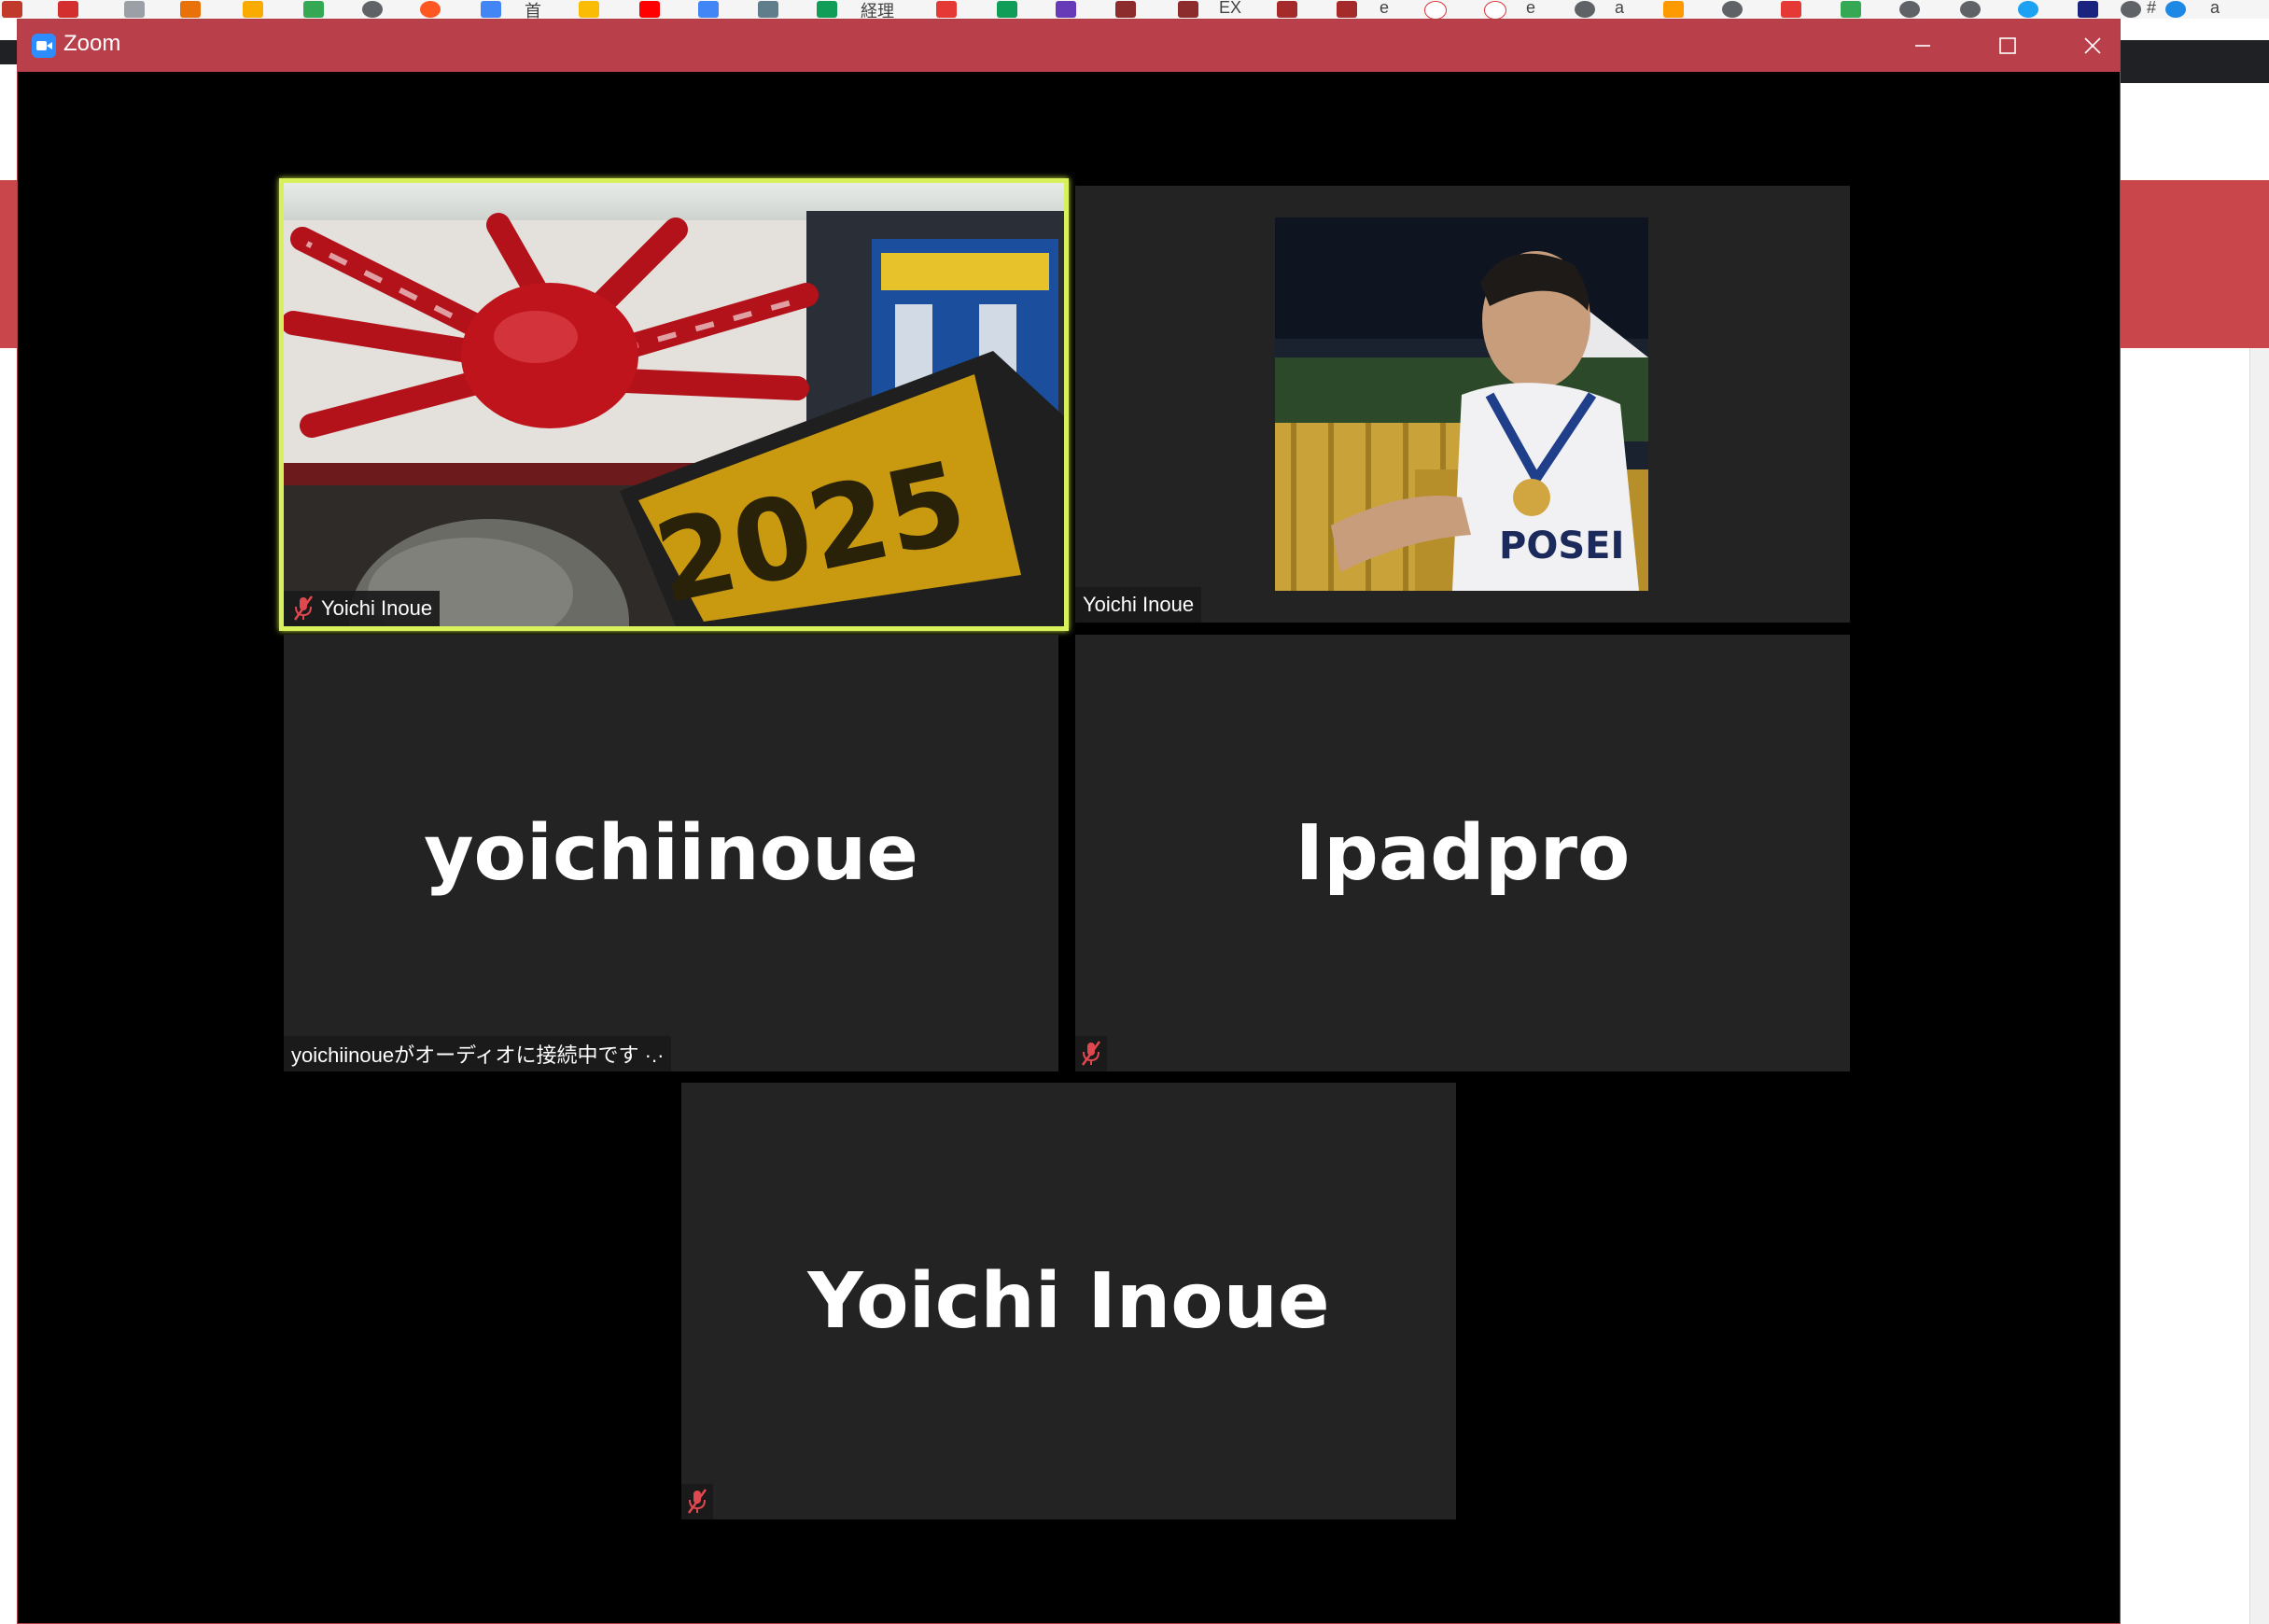  Describe the element at coordinates (12, 9) in the screenshot. I see `gmail-bookmark-icon` at that location.